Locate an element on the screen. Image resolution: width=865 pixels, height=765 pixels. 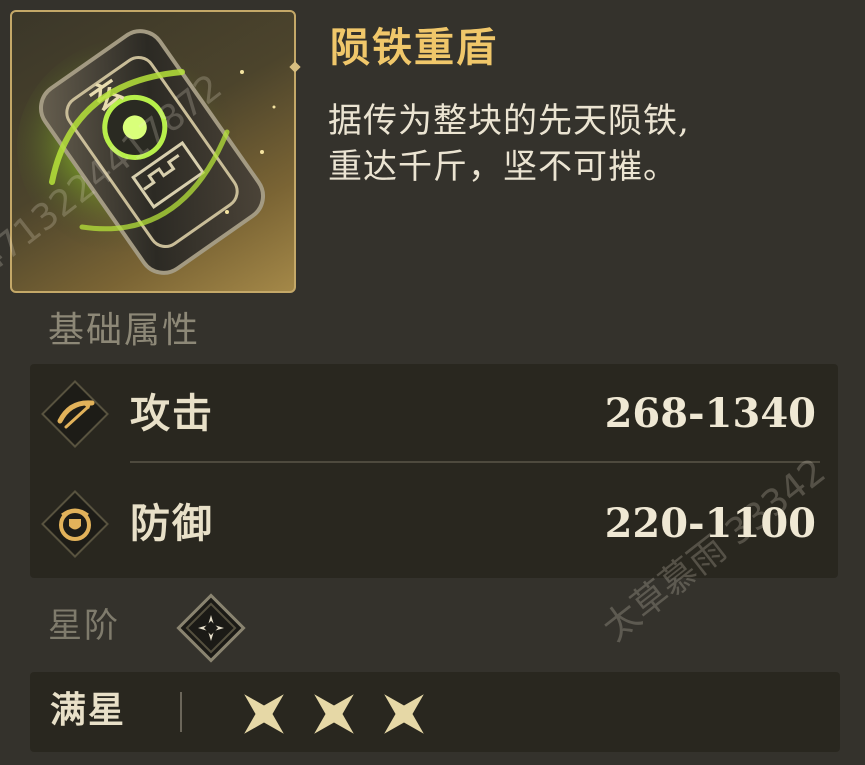
base-attributes-title: 基础属性 is located at coordinates (124, 330).